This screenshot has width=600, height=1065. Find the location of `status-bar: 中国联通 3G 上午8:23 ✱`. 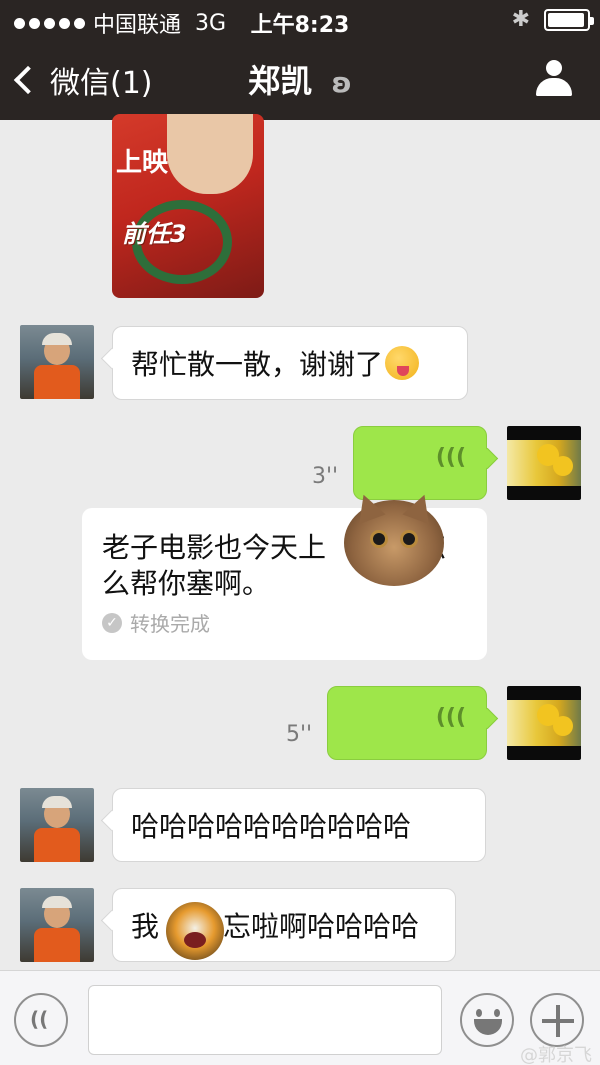

status-bar: 中国联通 3G 上午8:23 ✱ is located at coordinates (300, 20).